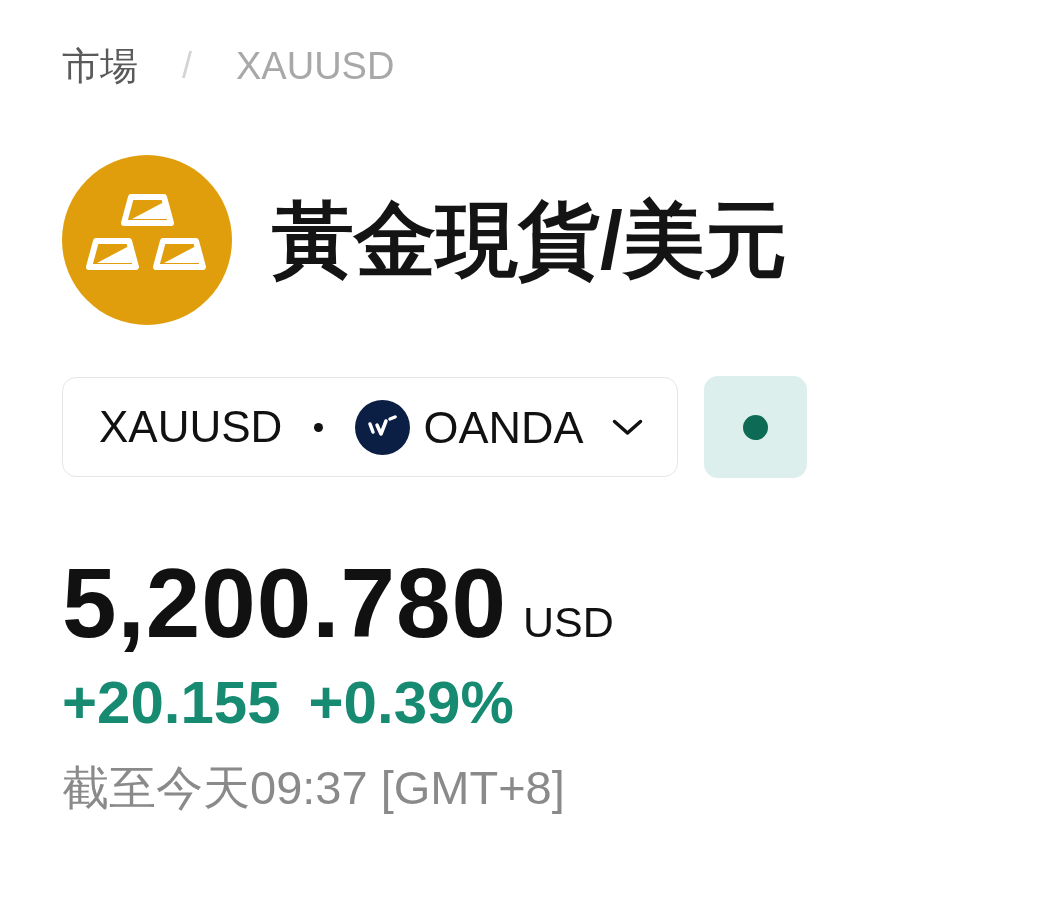 The height and width of the screenshot is (900, 1058). I want to click on price-value: 5,200.780, so click(284, 603).